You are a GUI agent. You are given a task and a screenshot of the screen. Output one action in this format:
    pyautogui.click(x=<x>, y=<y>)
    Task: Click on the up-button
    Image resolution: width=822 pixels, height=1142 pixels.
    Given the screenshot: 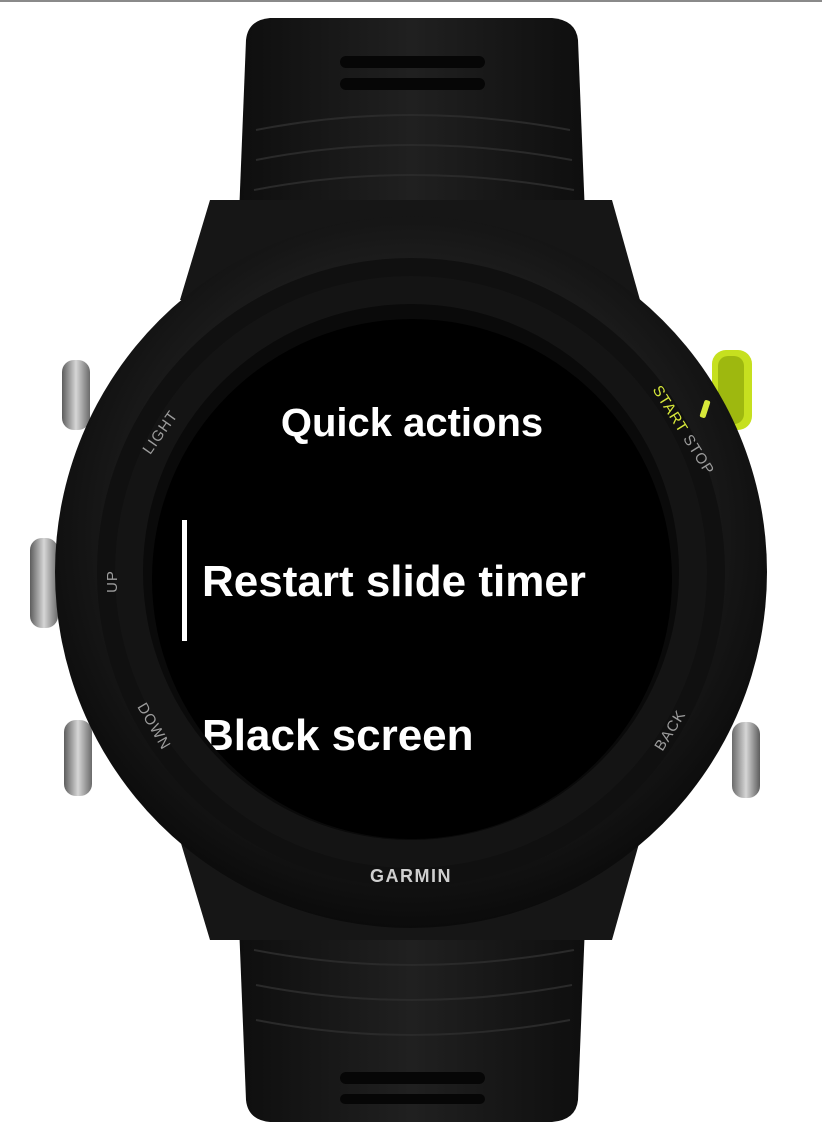 What is the action you would take?
    pyautogui.click(x=44, y=583)
    